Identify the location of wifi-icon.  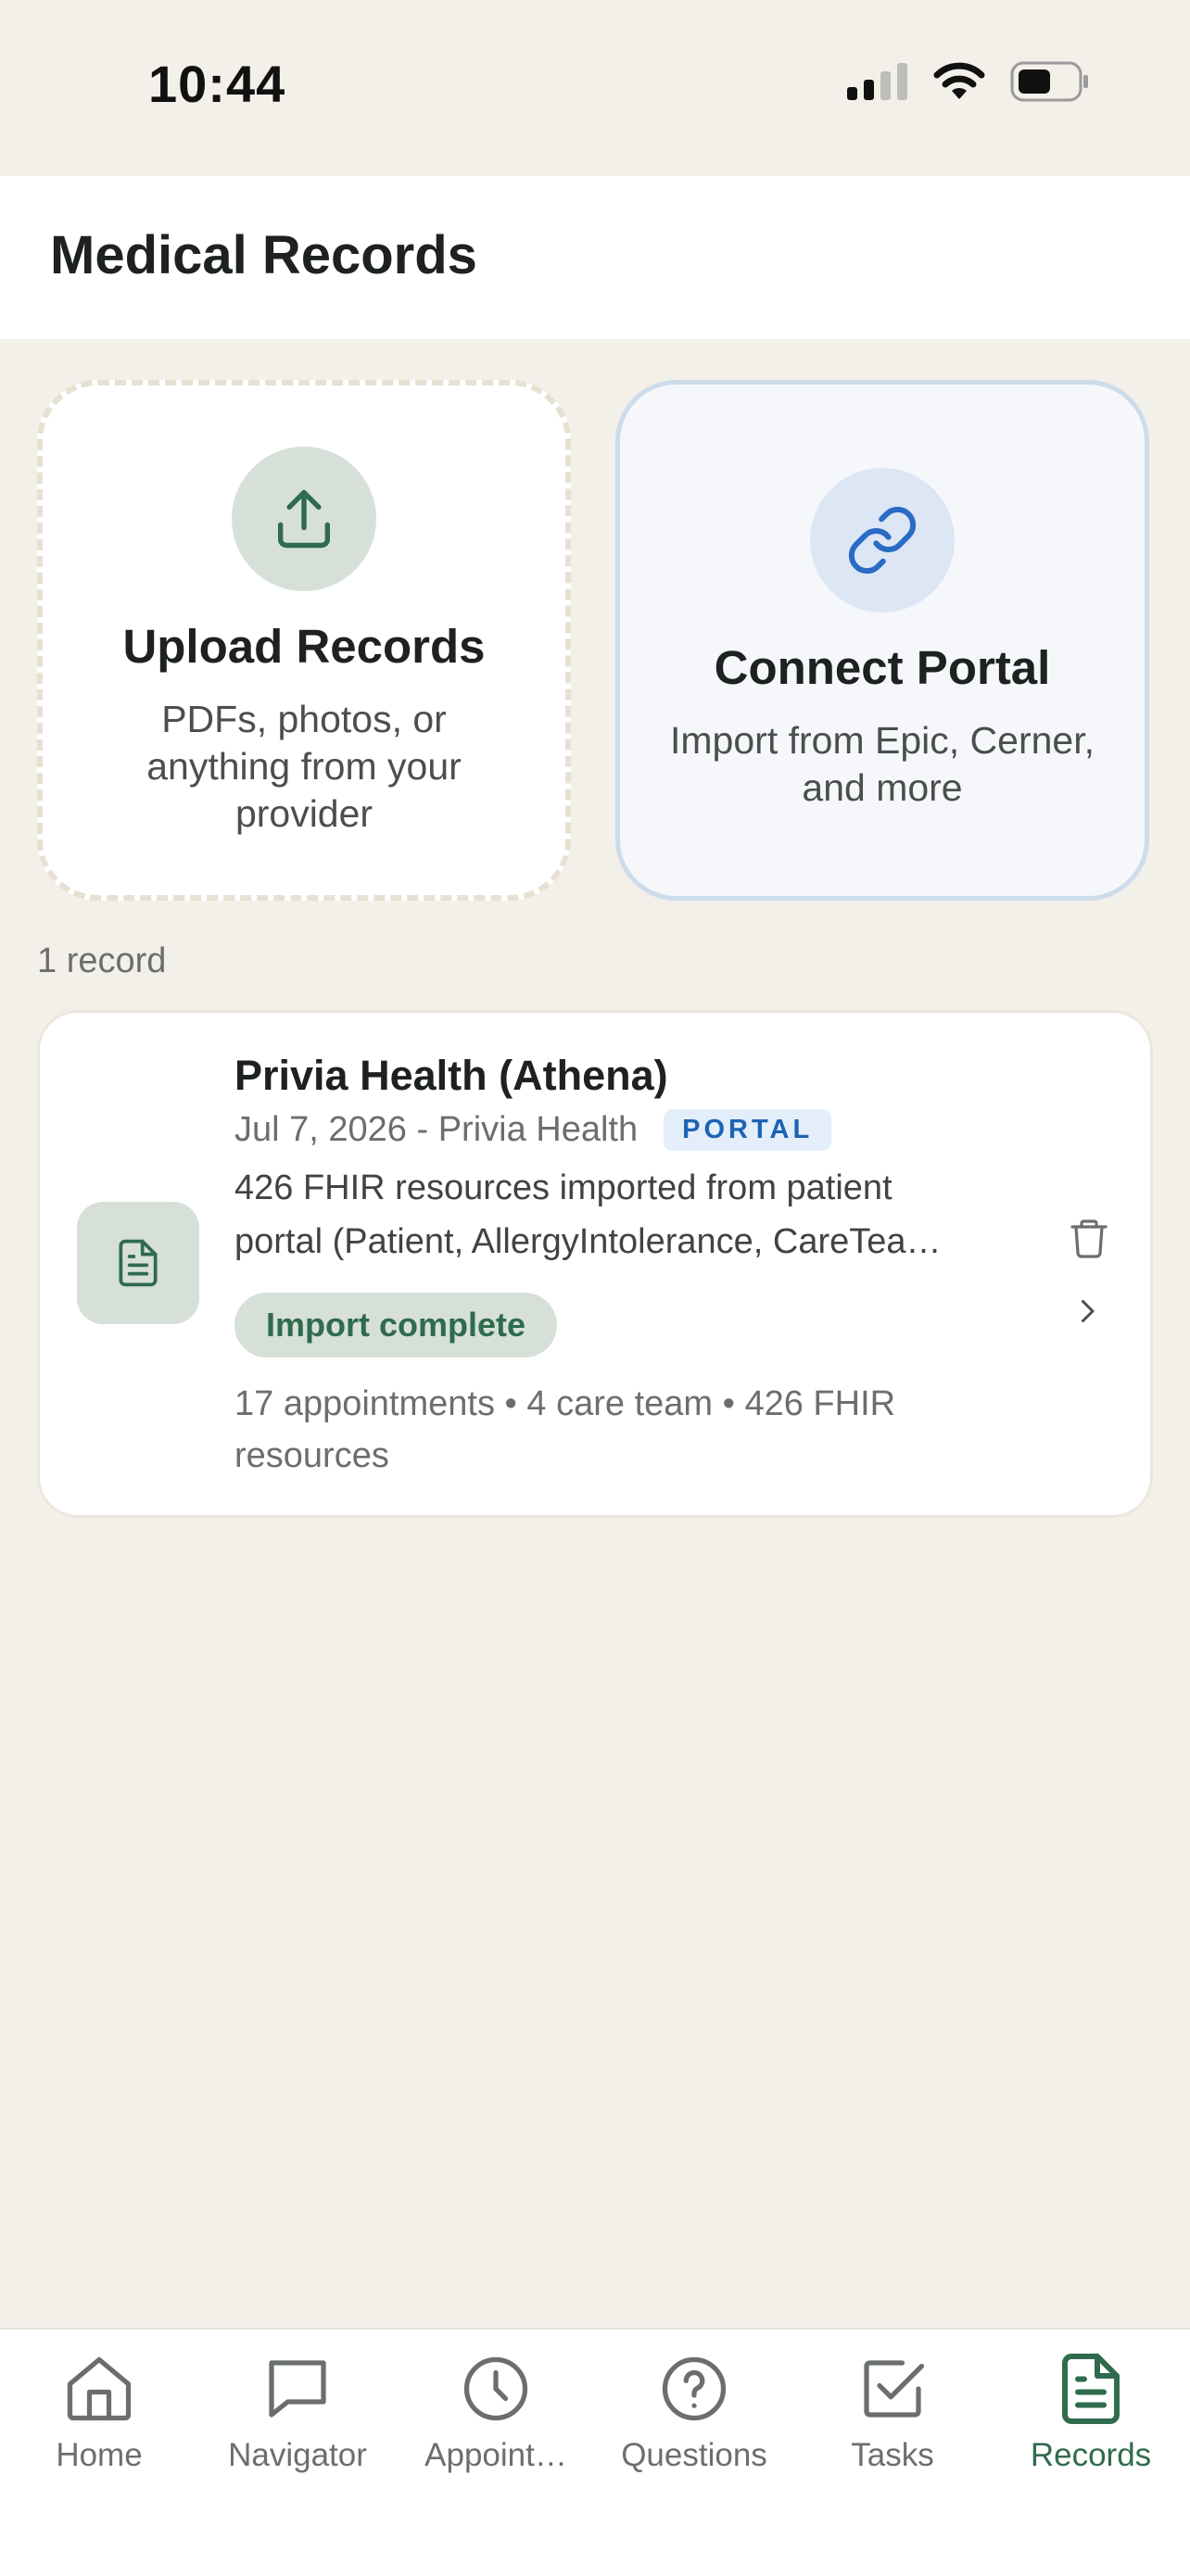
(959, 80).